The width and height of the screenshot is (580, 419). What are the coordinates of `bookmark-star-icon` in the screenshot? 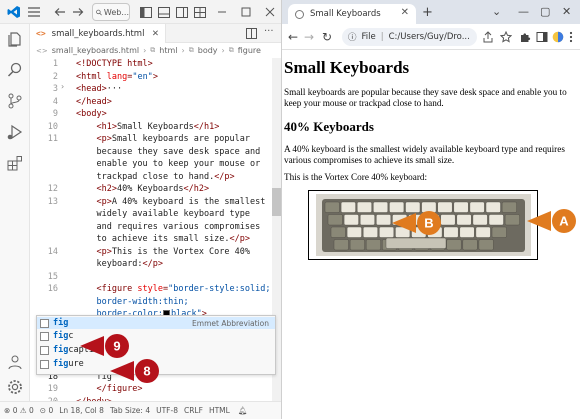 It's located at (506, 37).